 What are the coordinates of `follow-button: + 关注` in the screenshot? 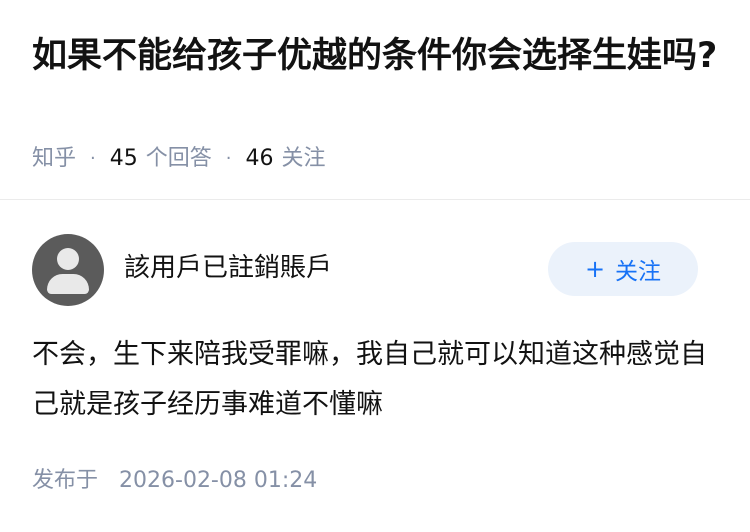 It's located at (623, 269).